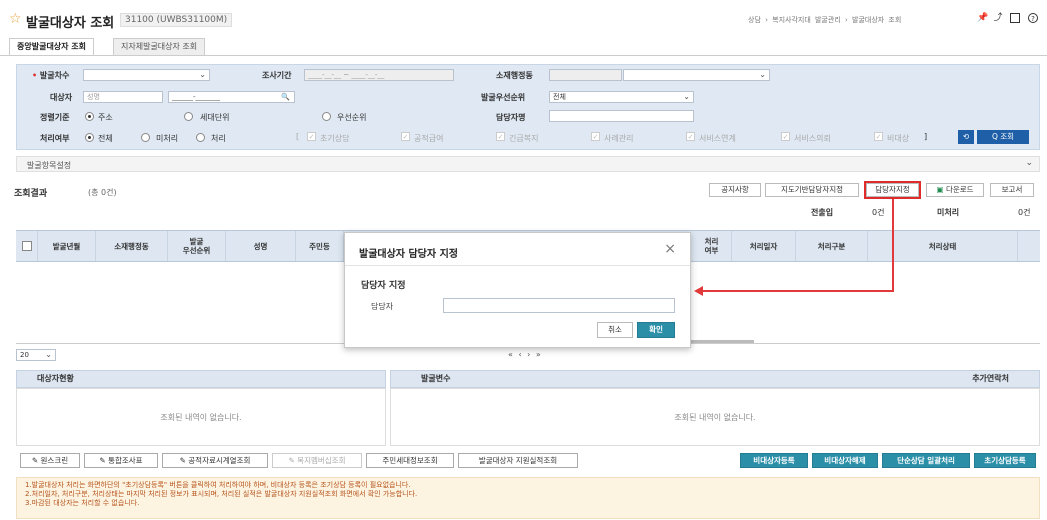 This screenshot has height=520, width=1047. I want to click on col-priority: 발굴 우선순위, so click(197, 246).